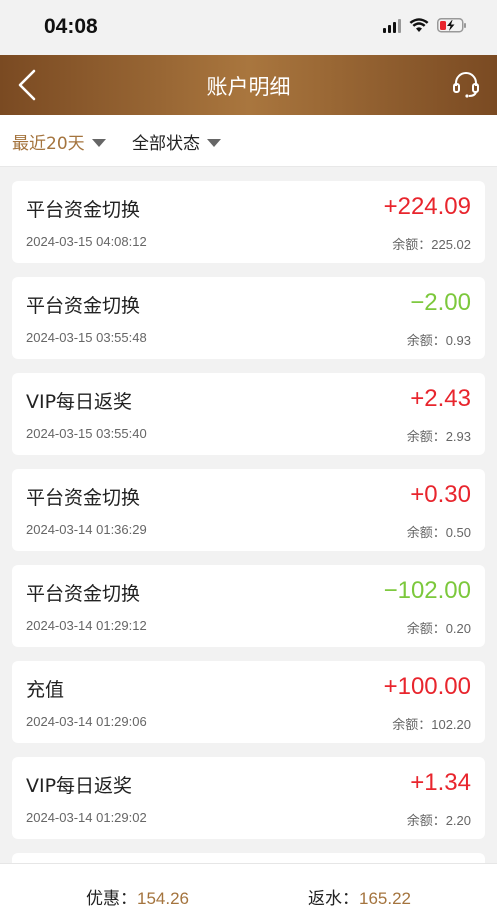 The height and width of the screenshot is (923, 497). I want to click on discount-value: 154.26, so click(163, 898).